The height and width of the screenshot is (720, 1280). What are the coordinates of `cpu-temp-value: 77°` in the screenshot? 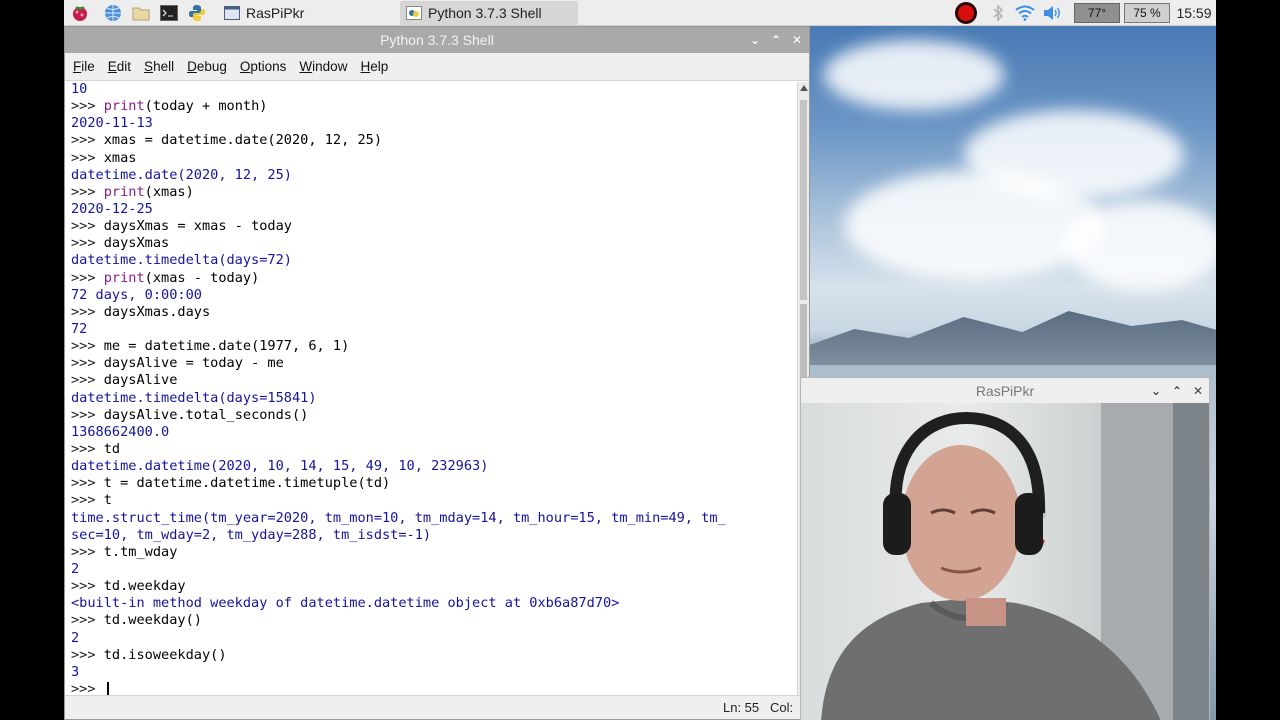 It's located at (1097, 13).